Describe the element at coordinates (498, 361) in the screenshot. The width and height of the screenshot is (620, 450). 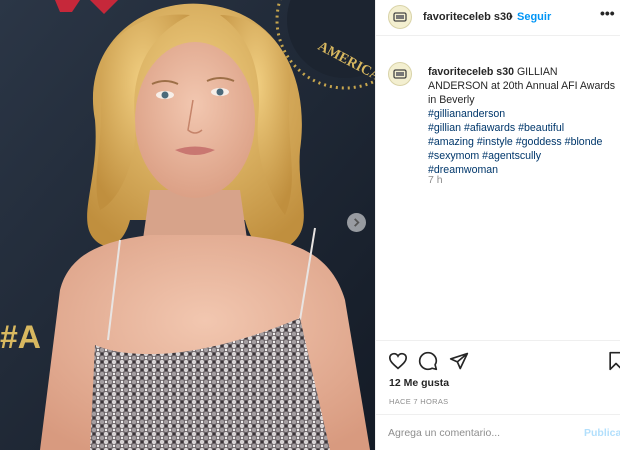
I see `action-bar` at that location.